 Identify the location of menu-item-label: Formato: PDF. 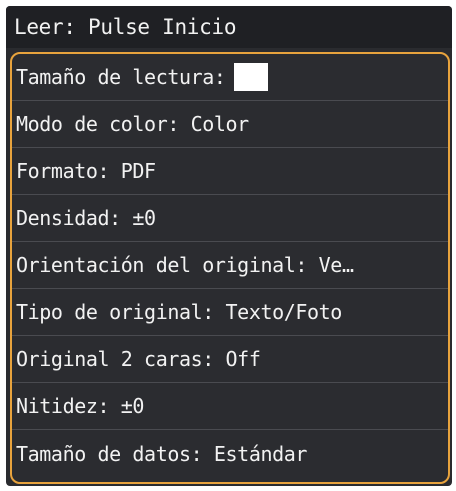
(86, 171).